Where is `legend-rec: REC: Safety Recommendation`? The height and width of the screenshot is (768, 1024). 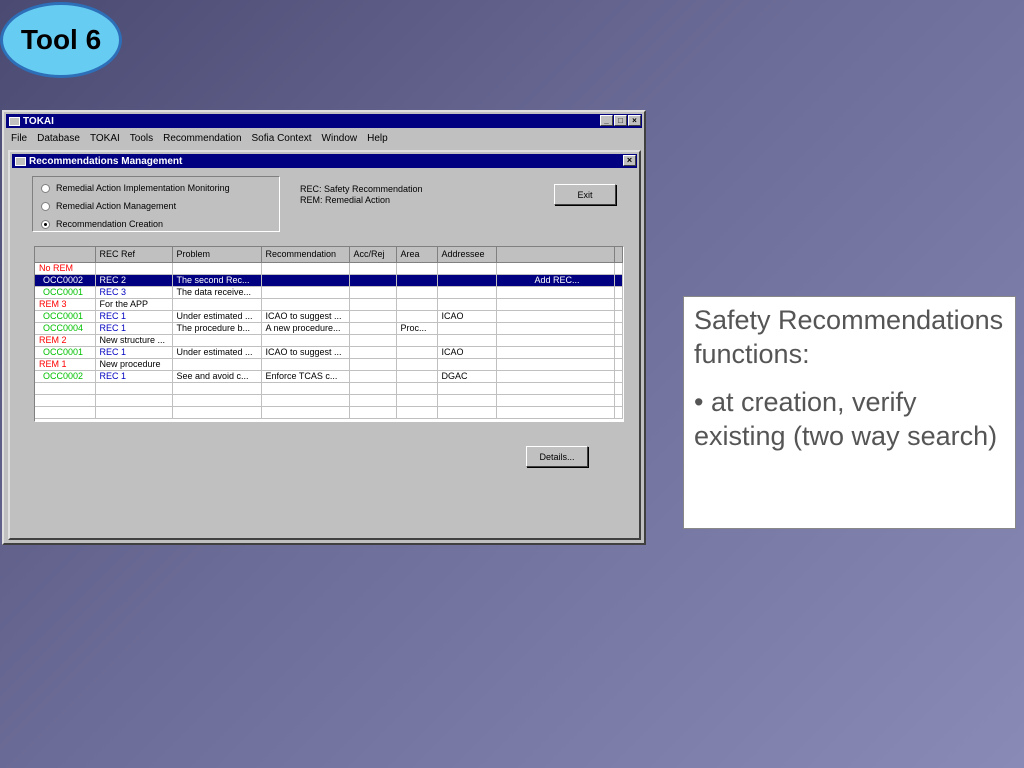
legend-rec: REC: Safety Recommendation is located at coordinates (361, 189).